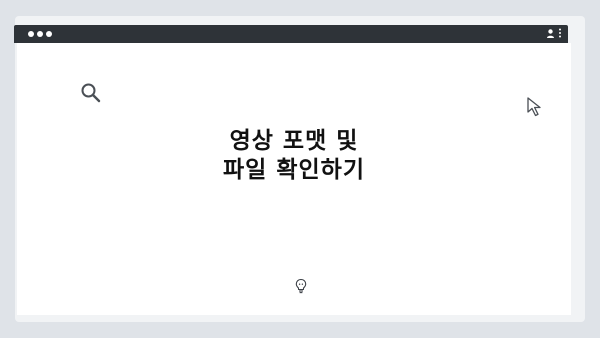 This screenshot has height=338, width=600. Describe the element at coordinates (550, 33) in the screenshot. I see `user-icon` at that location.